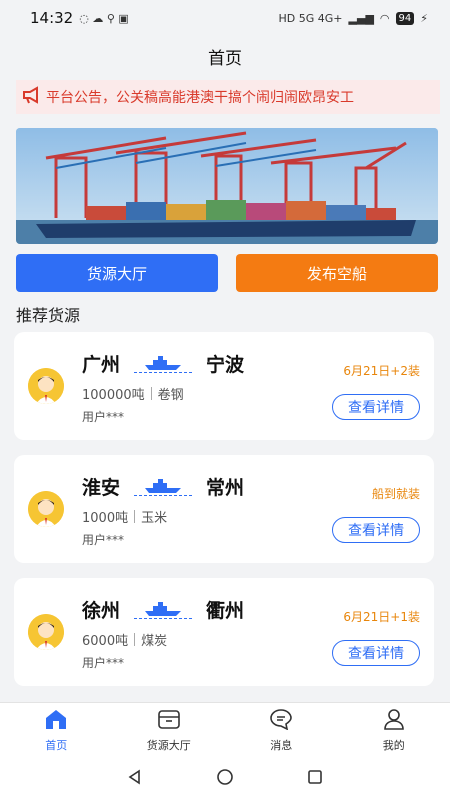  What do you see at coordinates (154, 518) in the screenshot?
I see `cargo-goods: 玉米` at bounding box center [154, 518].